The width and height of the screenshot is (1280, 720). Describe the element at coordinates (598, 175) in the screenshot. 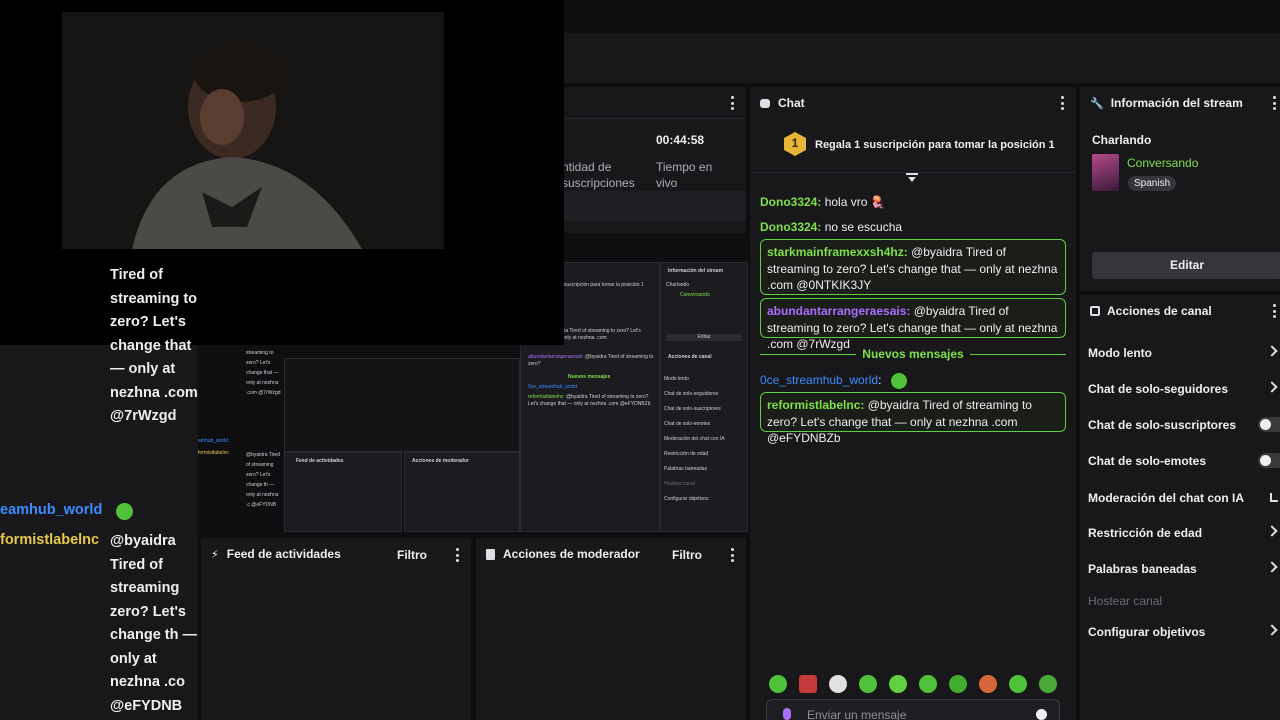

I see `subs-count-label: ntidad de suscripciones` at that location.